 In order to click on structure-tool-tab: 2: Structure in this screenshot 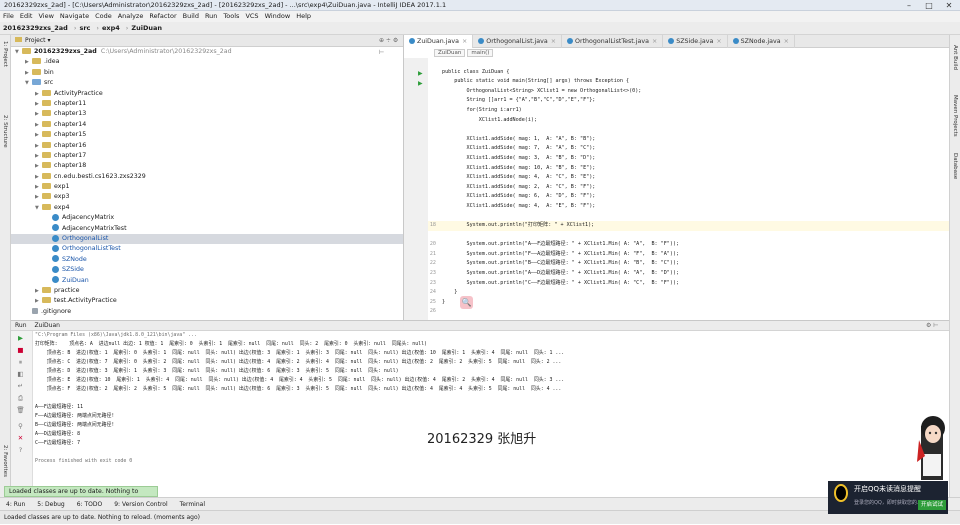, I will do `click(5, 131)`.